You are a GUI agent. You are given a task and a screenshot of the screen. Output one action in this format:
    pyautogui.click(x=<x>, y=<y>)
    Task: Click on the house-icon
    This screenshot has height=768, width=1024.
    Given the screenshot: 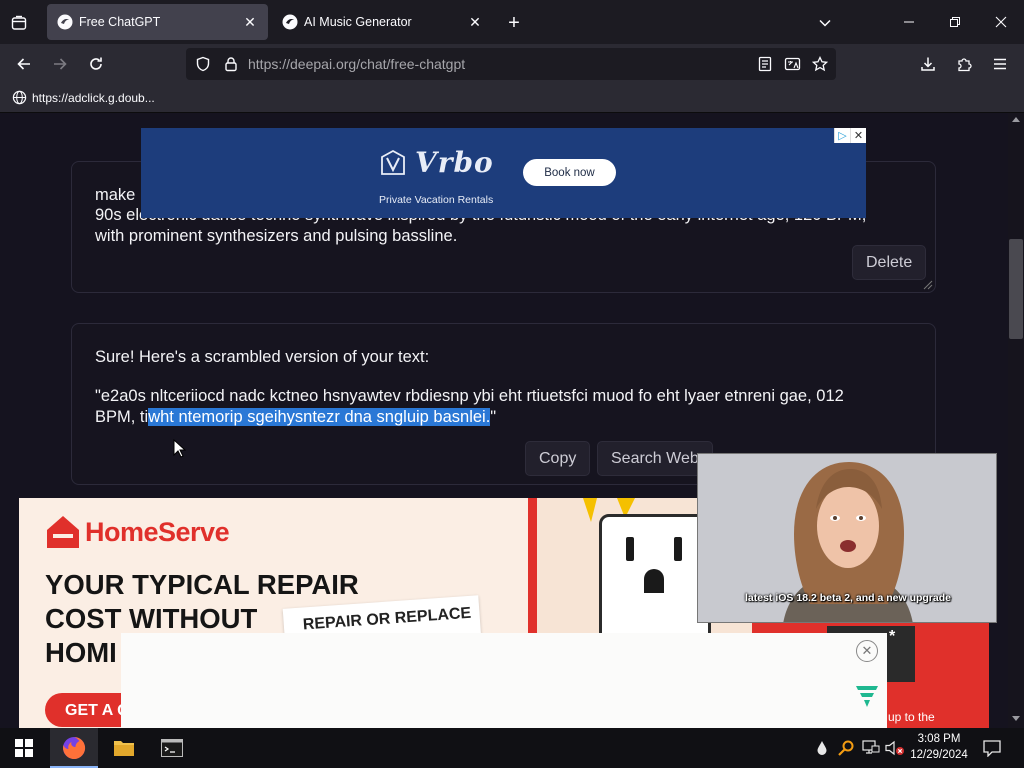 What is the action you would take?
    pyautogui.click(x=63, y=532)
    